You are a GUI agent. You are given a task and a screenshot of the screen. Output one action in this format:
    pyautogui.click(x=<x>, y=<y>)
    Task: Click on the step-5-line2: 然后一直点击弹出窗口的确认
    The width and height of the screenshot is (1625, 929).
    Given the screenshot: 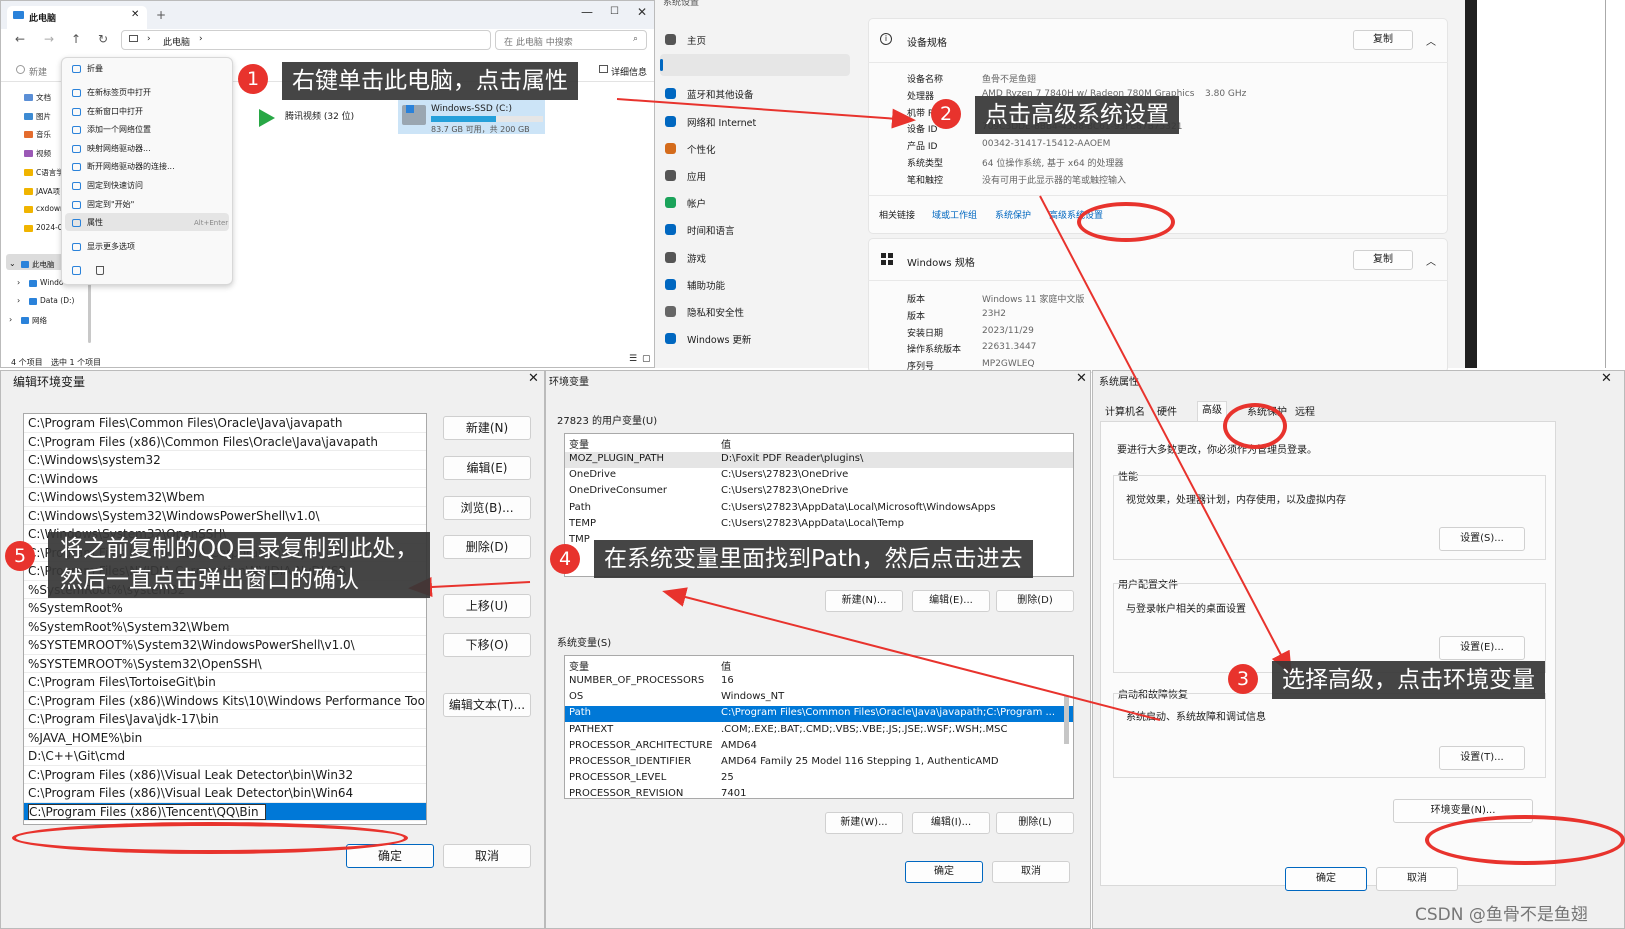 What is the action you would take?
    pyautogui.click(x=209, y=580)
    